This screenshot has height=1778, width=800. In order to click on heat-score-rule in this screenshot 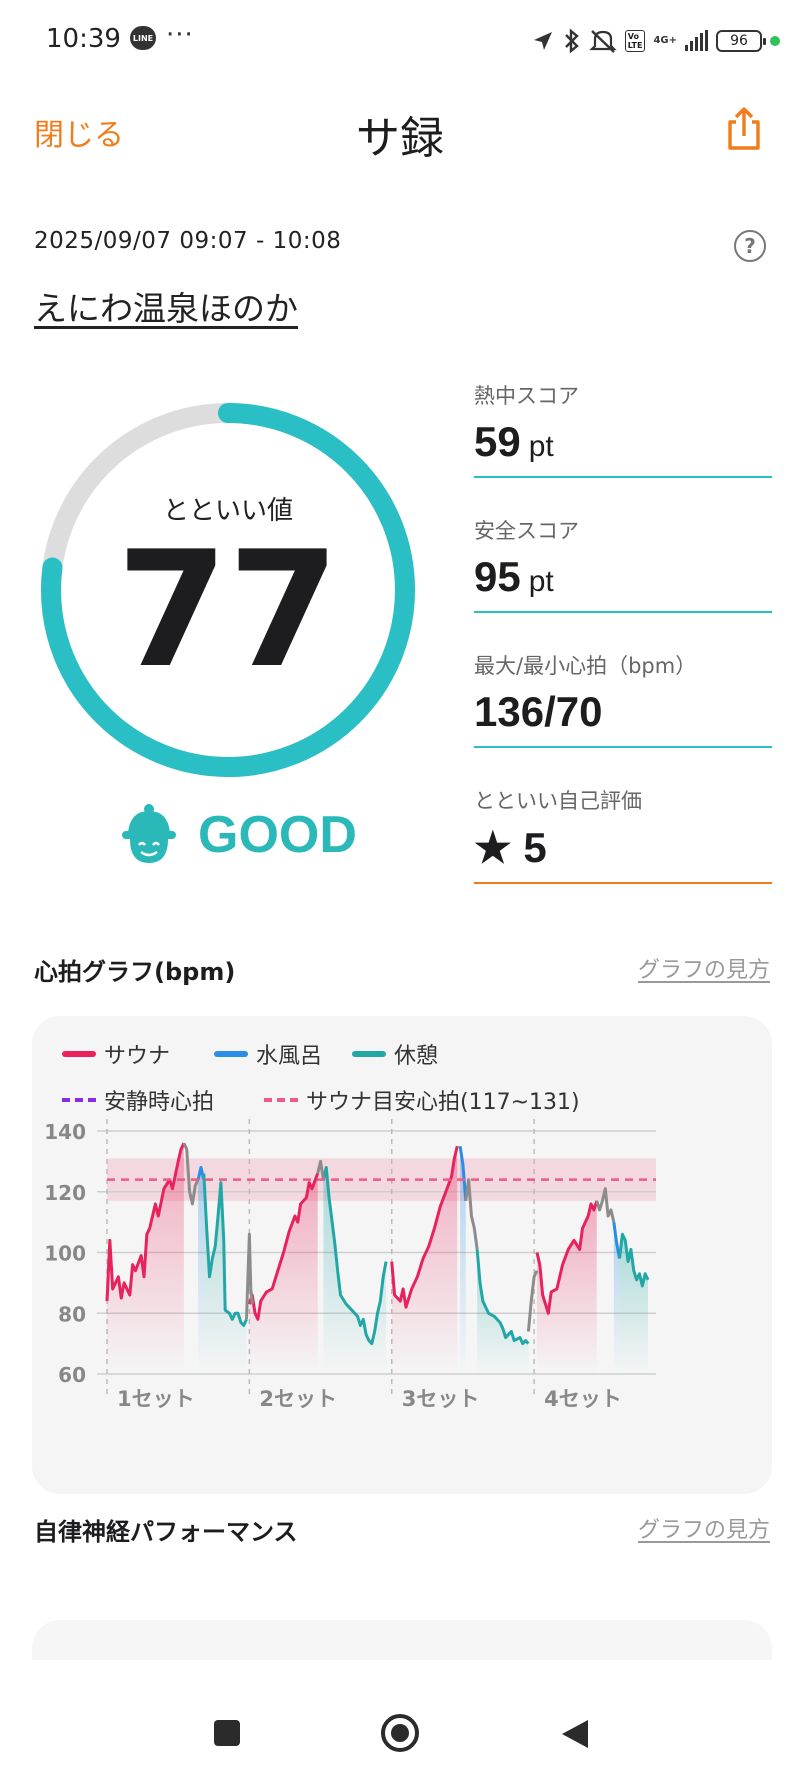, I will do `click(623, 477)`.